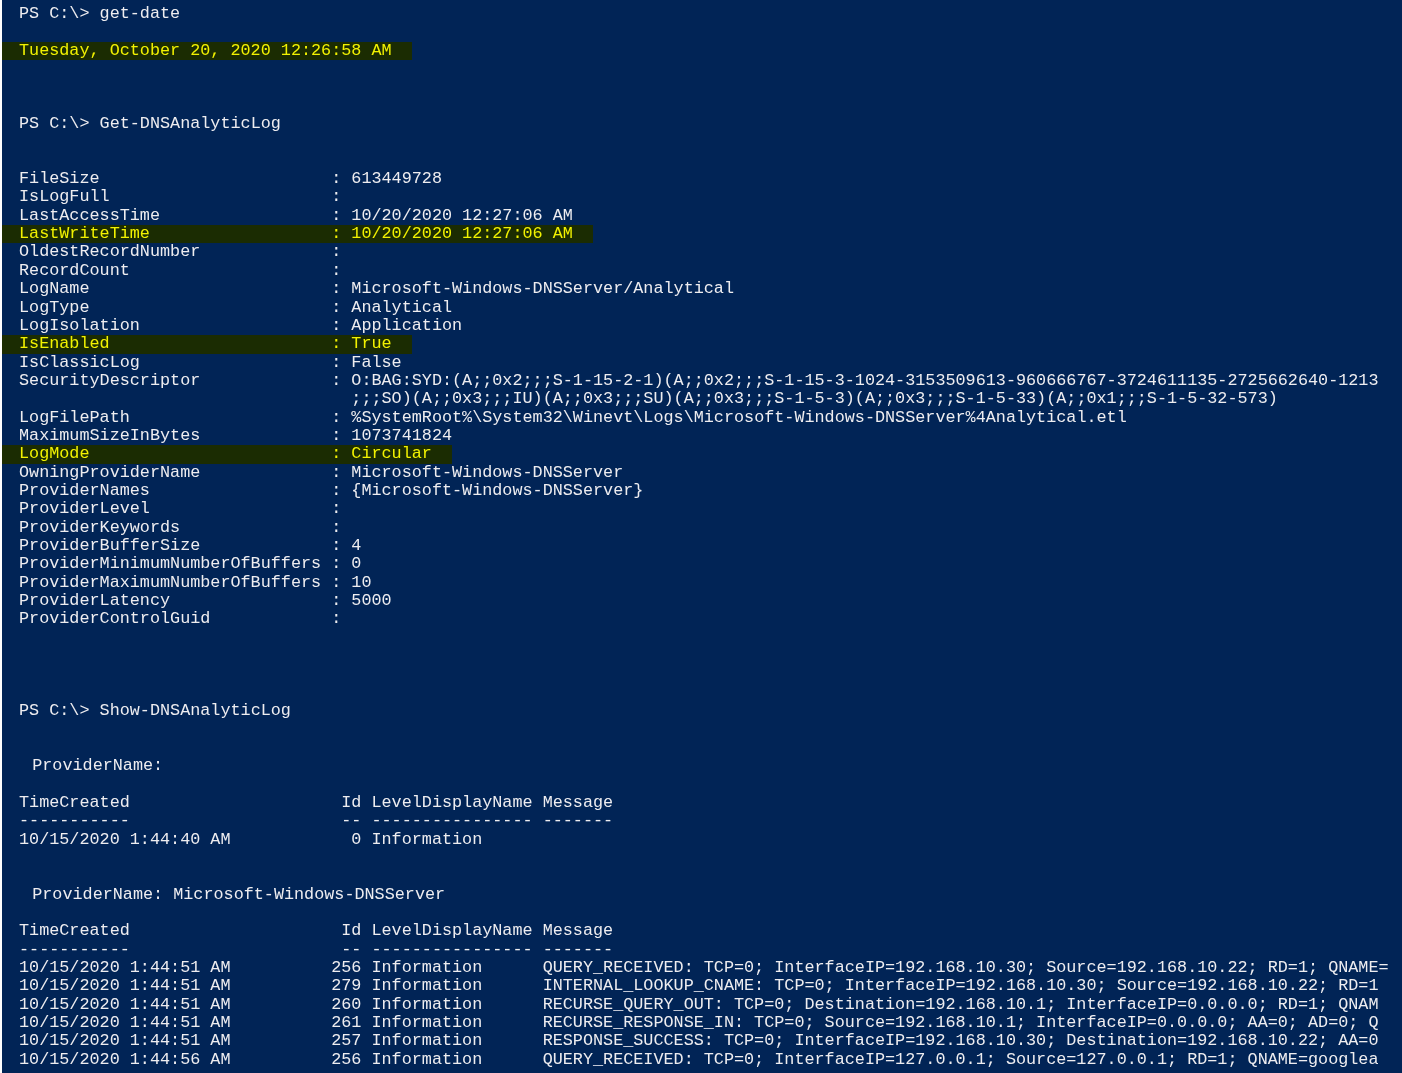  I want to click on property-name: ProviderLatency, so click(95, 601).